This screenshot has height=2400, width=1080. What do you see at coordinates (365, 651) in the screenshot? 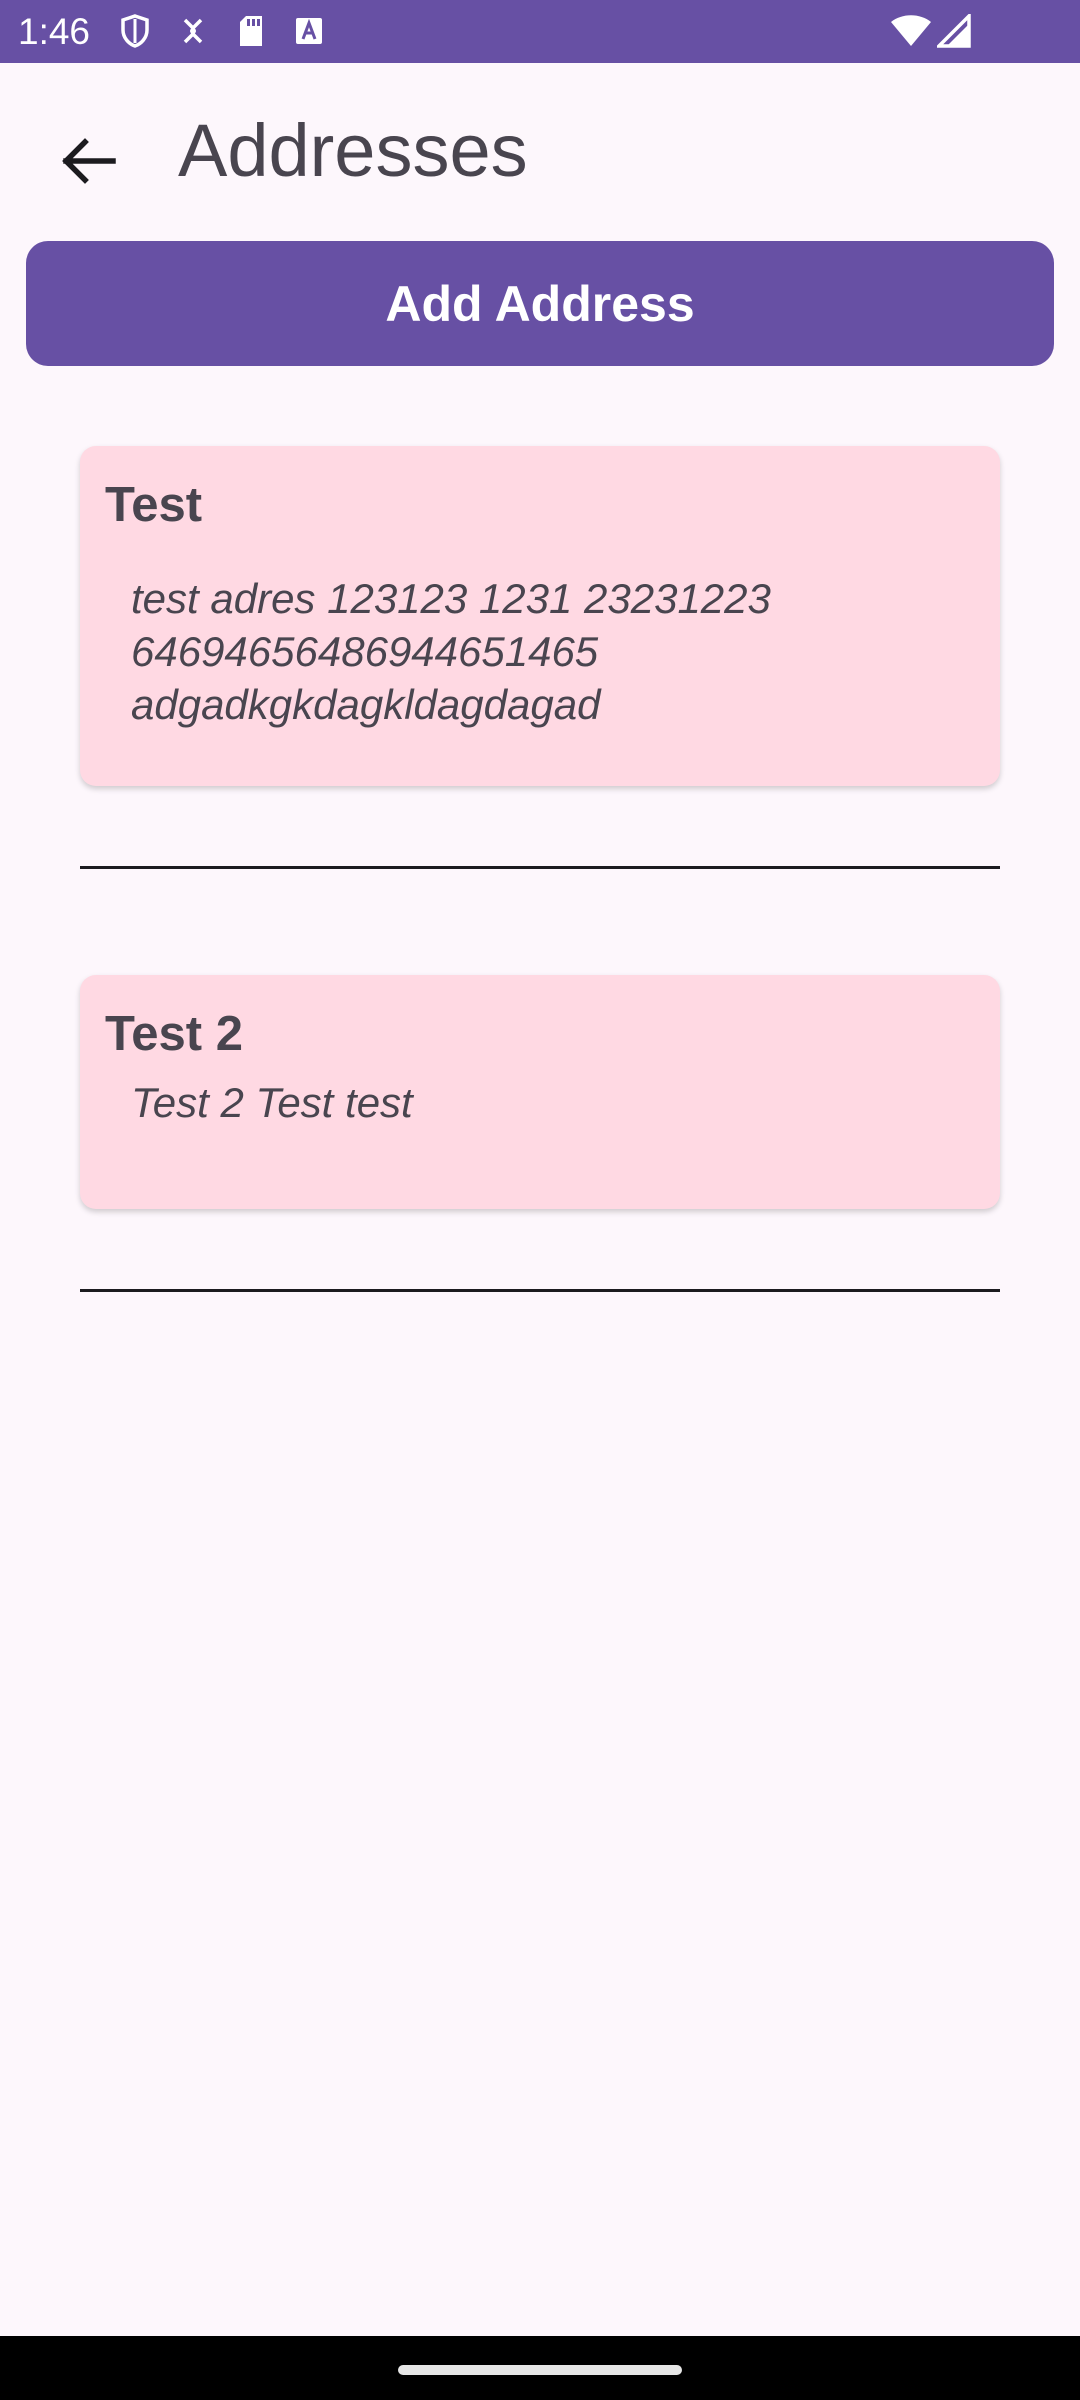
I see `address-line: 646946564869446​51465` at bounding box center [365, 651].